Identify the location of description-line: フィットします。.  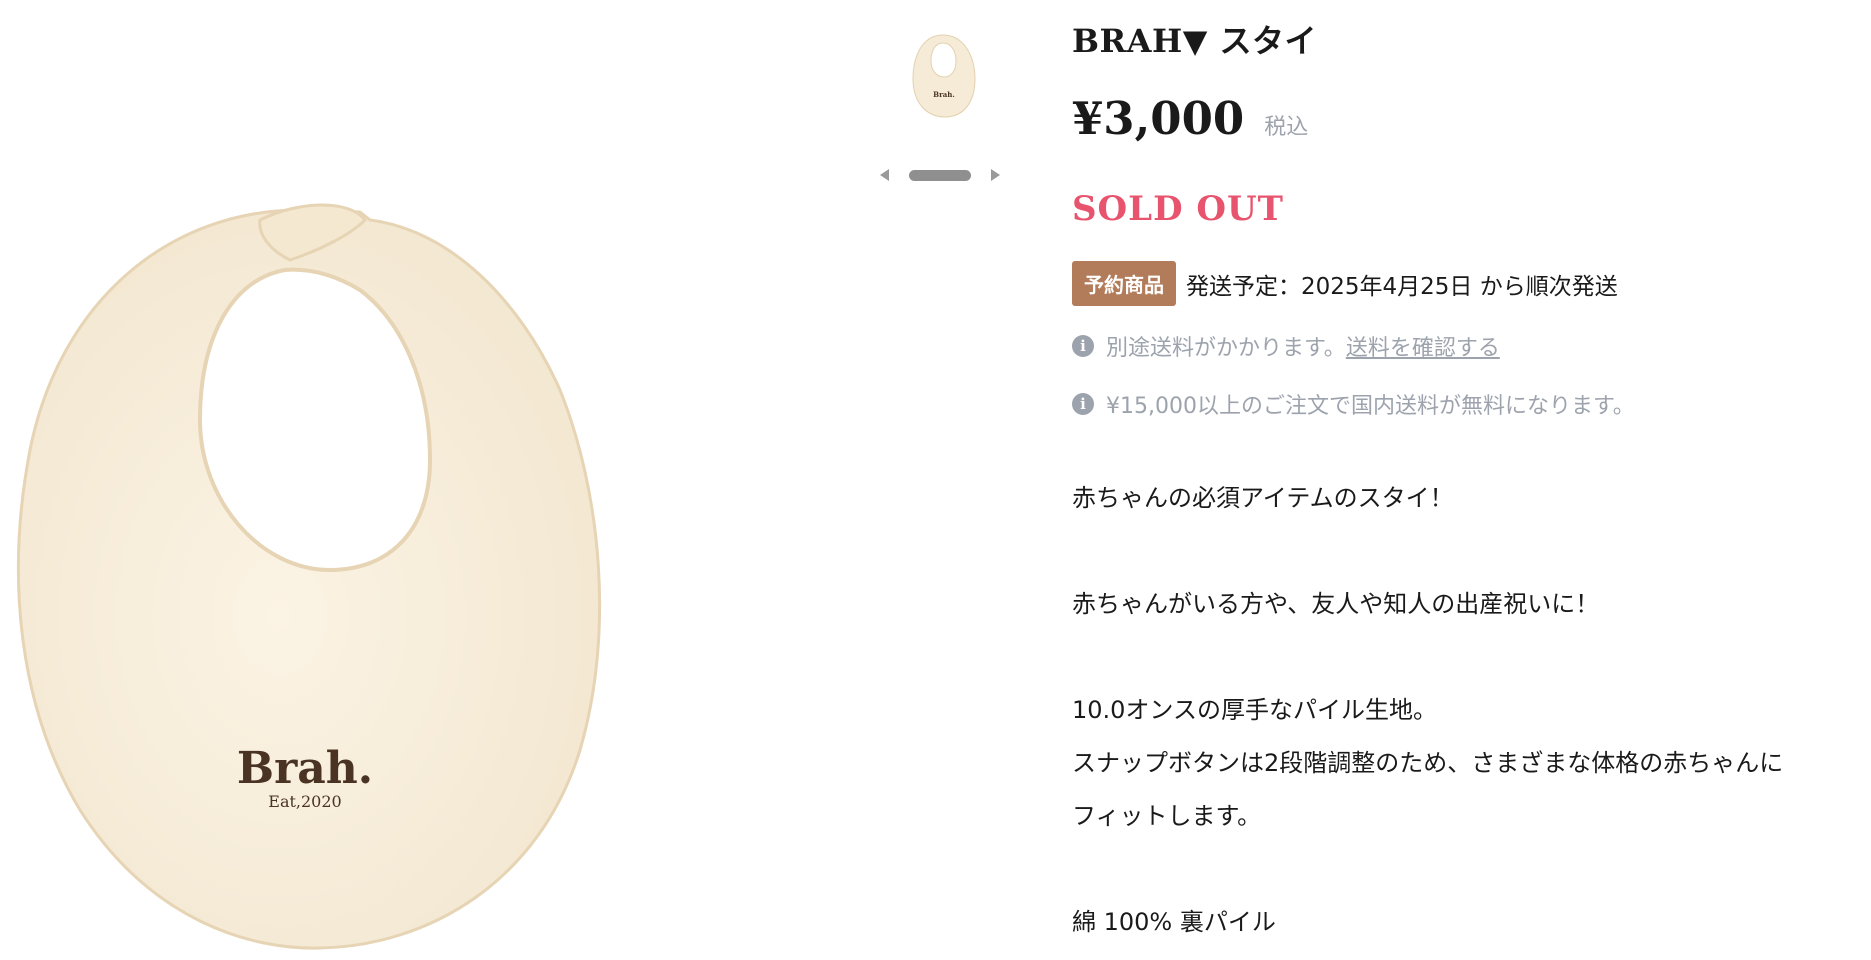
(1167, 816).